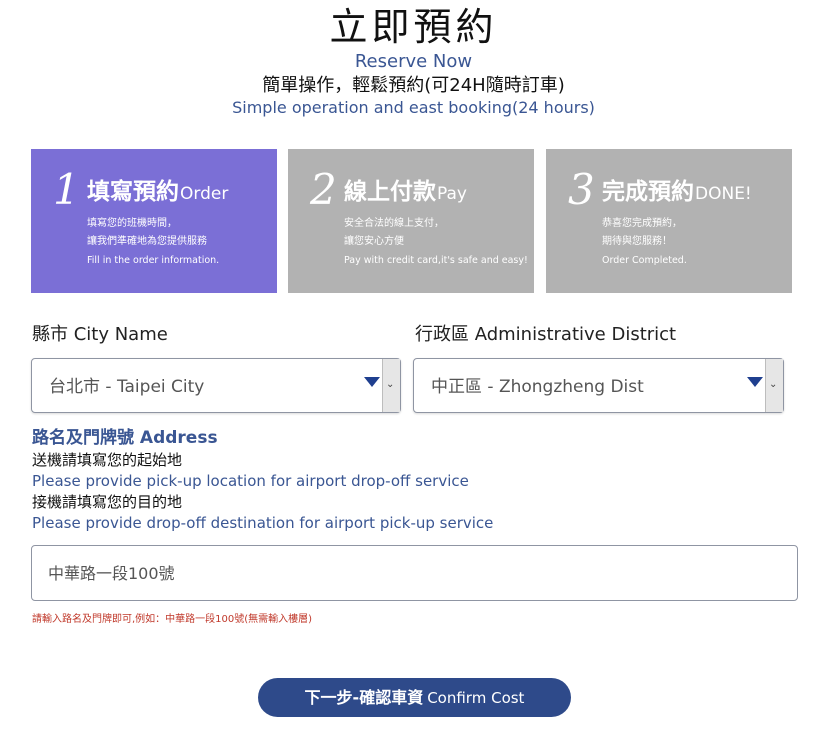 The image size is (827, 741). I want to click on address-title: 路名及門牌號 Address, so click(125, 438).